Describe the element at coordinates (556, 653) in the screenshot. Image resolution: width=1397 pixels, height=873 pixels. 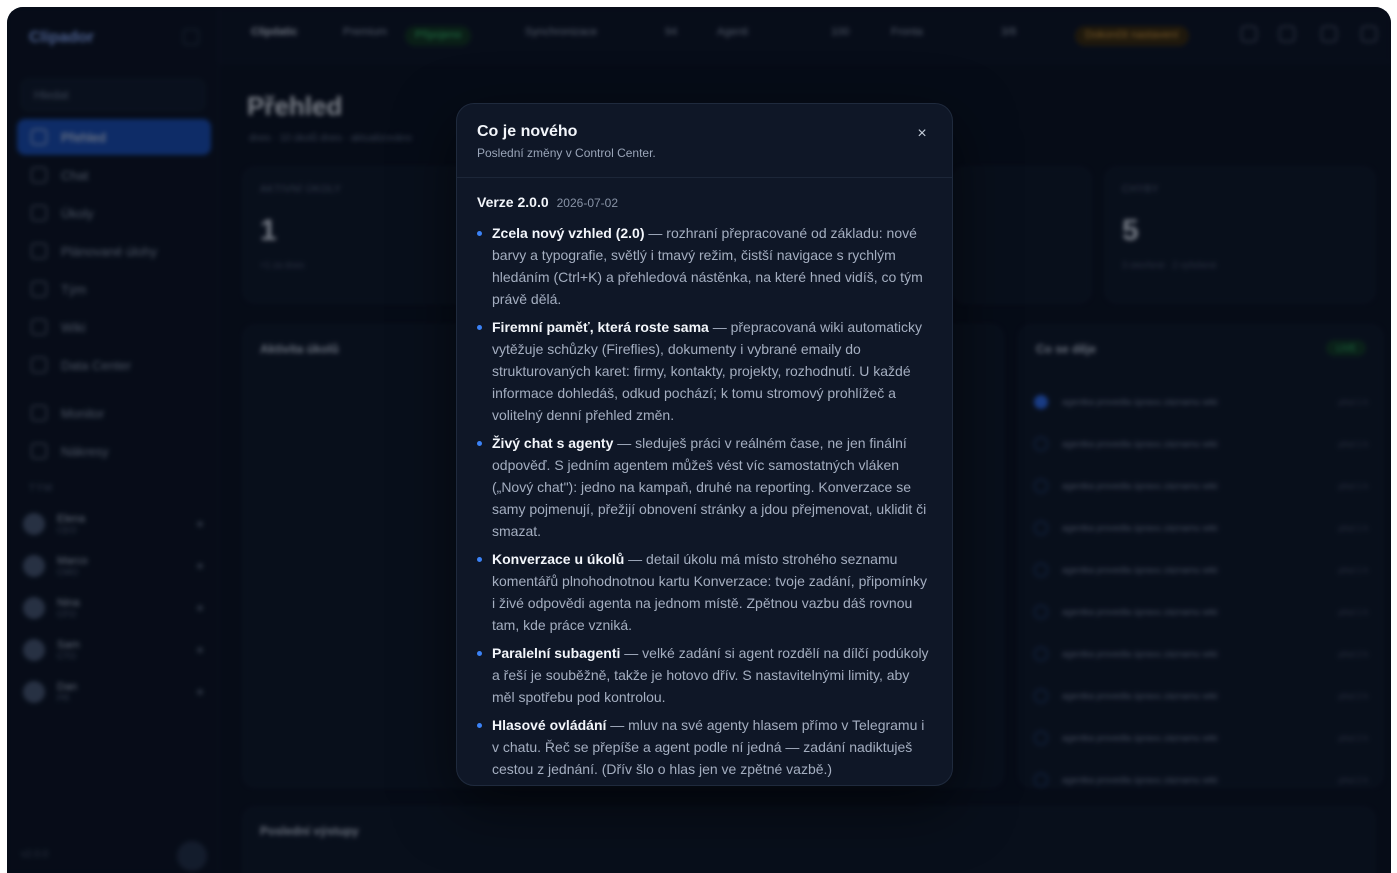
I see `changelog-item-title: Paralelní subagenti` at that location.